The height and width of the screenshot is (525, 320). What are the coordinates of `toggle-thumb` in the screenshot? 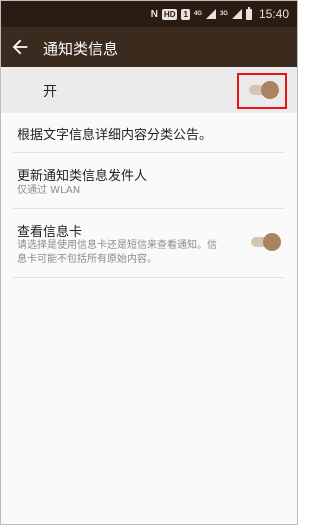 It's located at (272, 242).